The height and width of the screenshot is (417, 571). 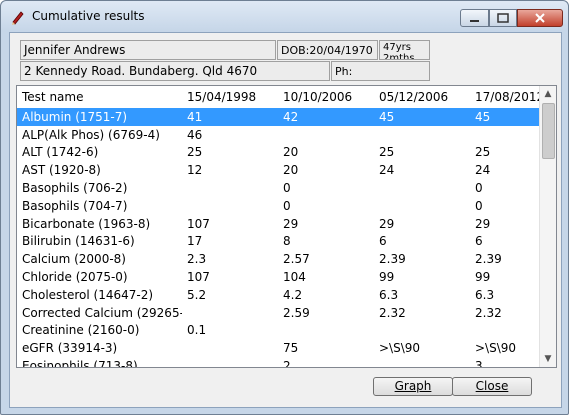 What do you see at coordinates (422, 117) in the screenshot?
I see `result-cell: 45` at bounding box center [422, 117].